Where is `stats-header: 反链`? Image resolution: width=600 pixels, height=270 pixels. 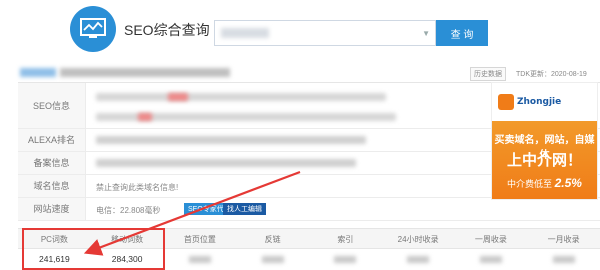
stats-header: 反链 is located at coordinates (272, 239).